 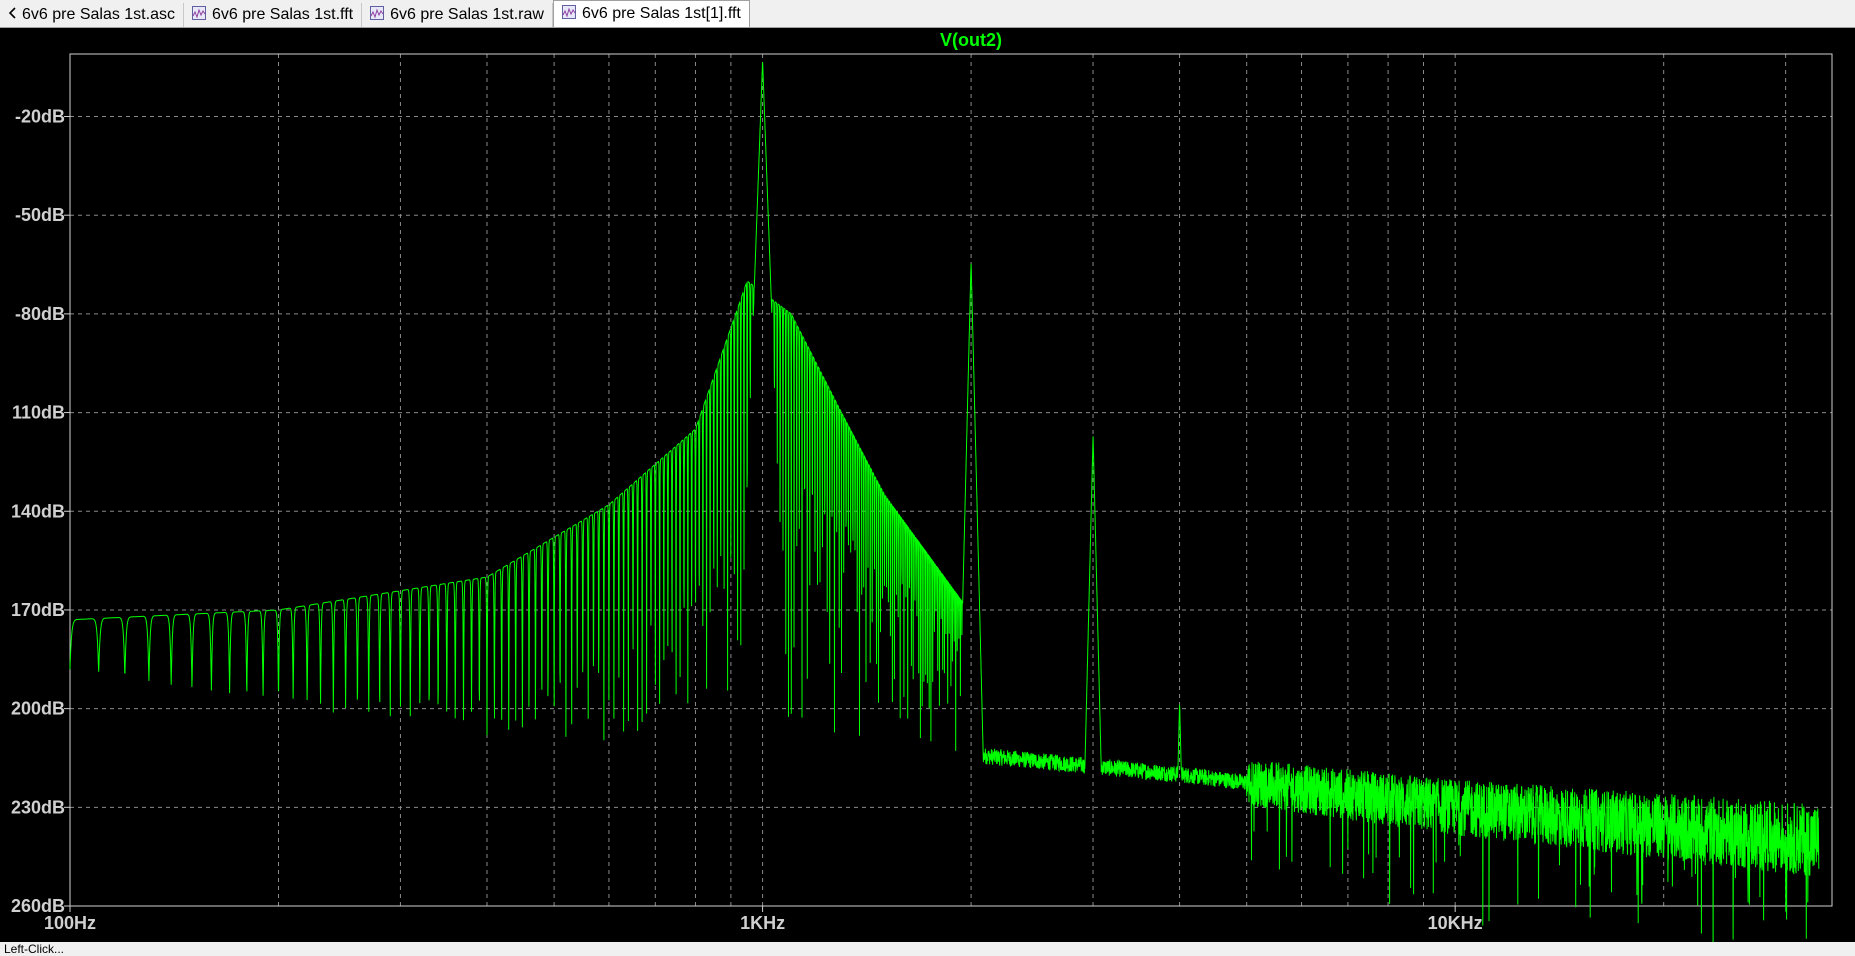 I want to click on x-tick-label: 100Hz, so click(x=70, y=923).